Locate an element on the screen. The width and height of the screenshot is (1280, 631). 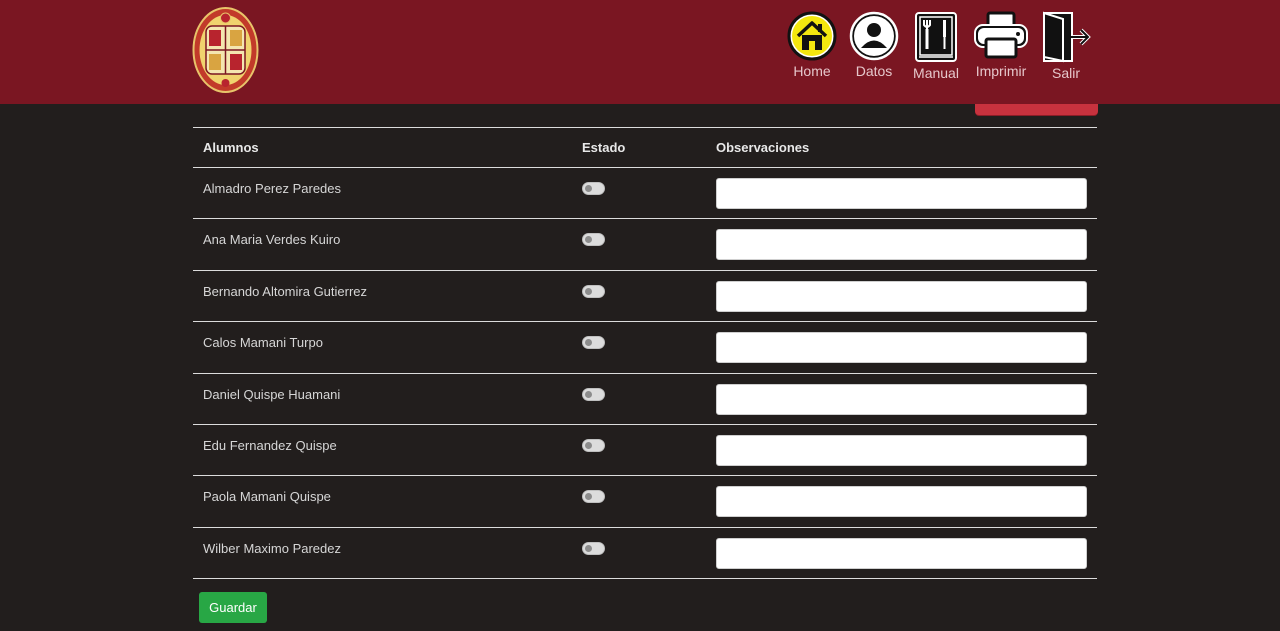
nav-salir: Salir is located at coordinates (1066, 46).